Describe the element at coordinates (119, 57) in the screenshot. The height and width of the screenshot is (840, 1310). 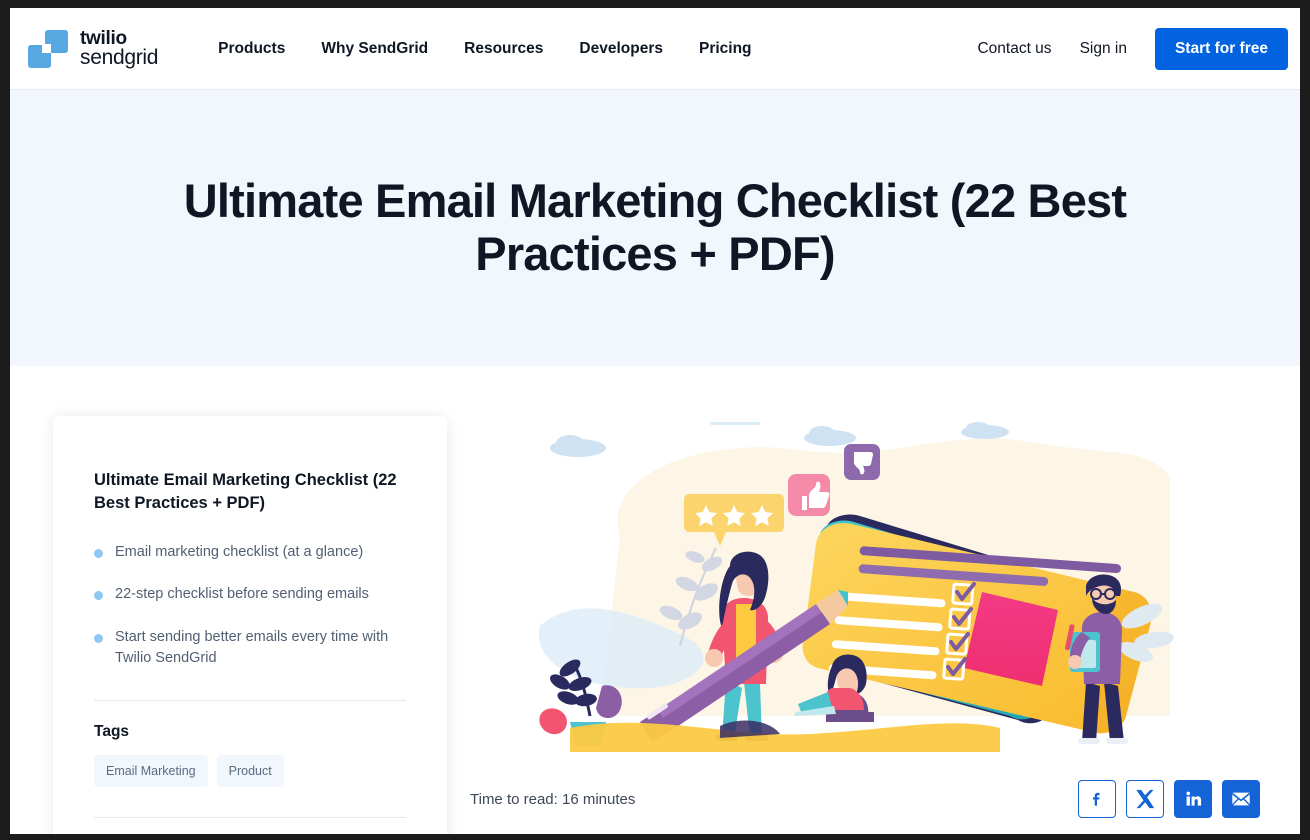
I see `logo-wordmark-sendgrid: sendgrid` at that location.